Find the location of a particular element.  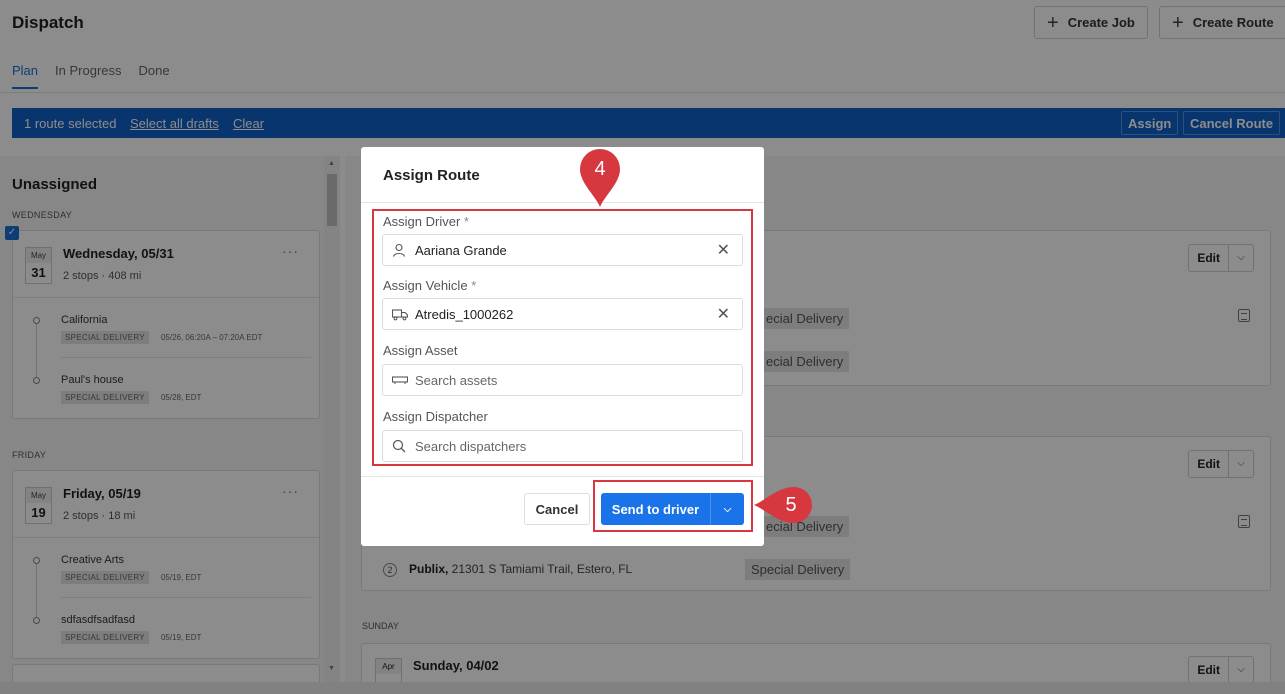

dialog-title: Assign Route is located at coordinates (431, 175).